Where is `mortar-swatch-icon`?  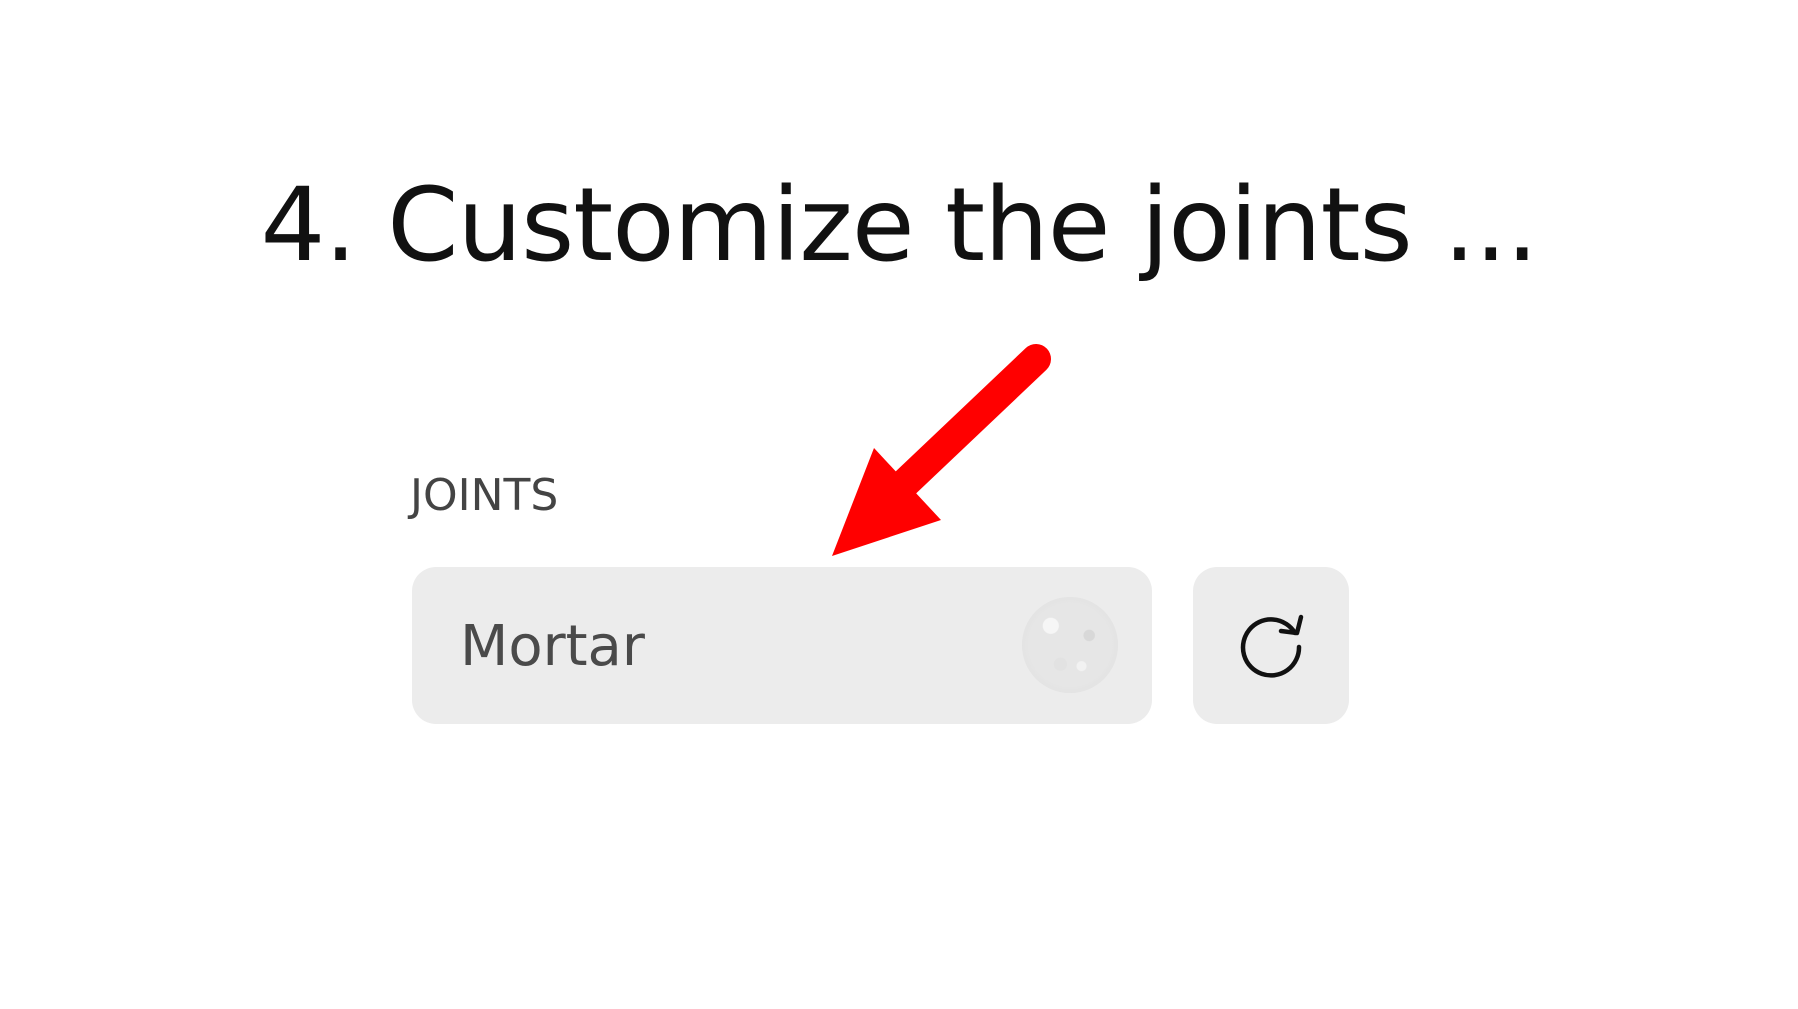 mortar-swatch-icon is located at coordinates (1070, 645).